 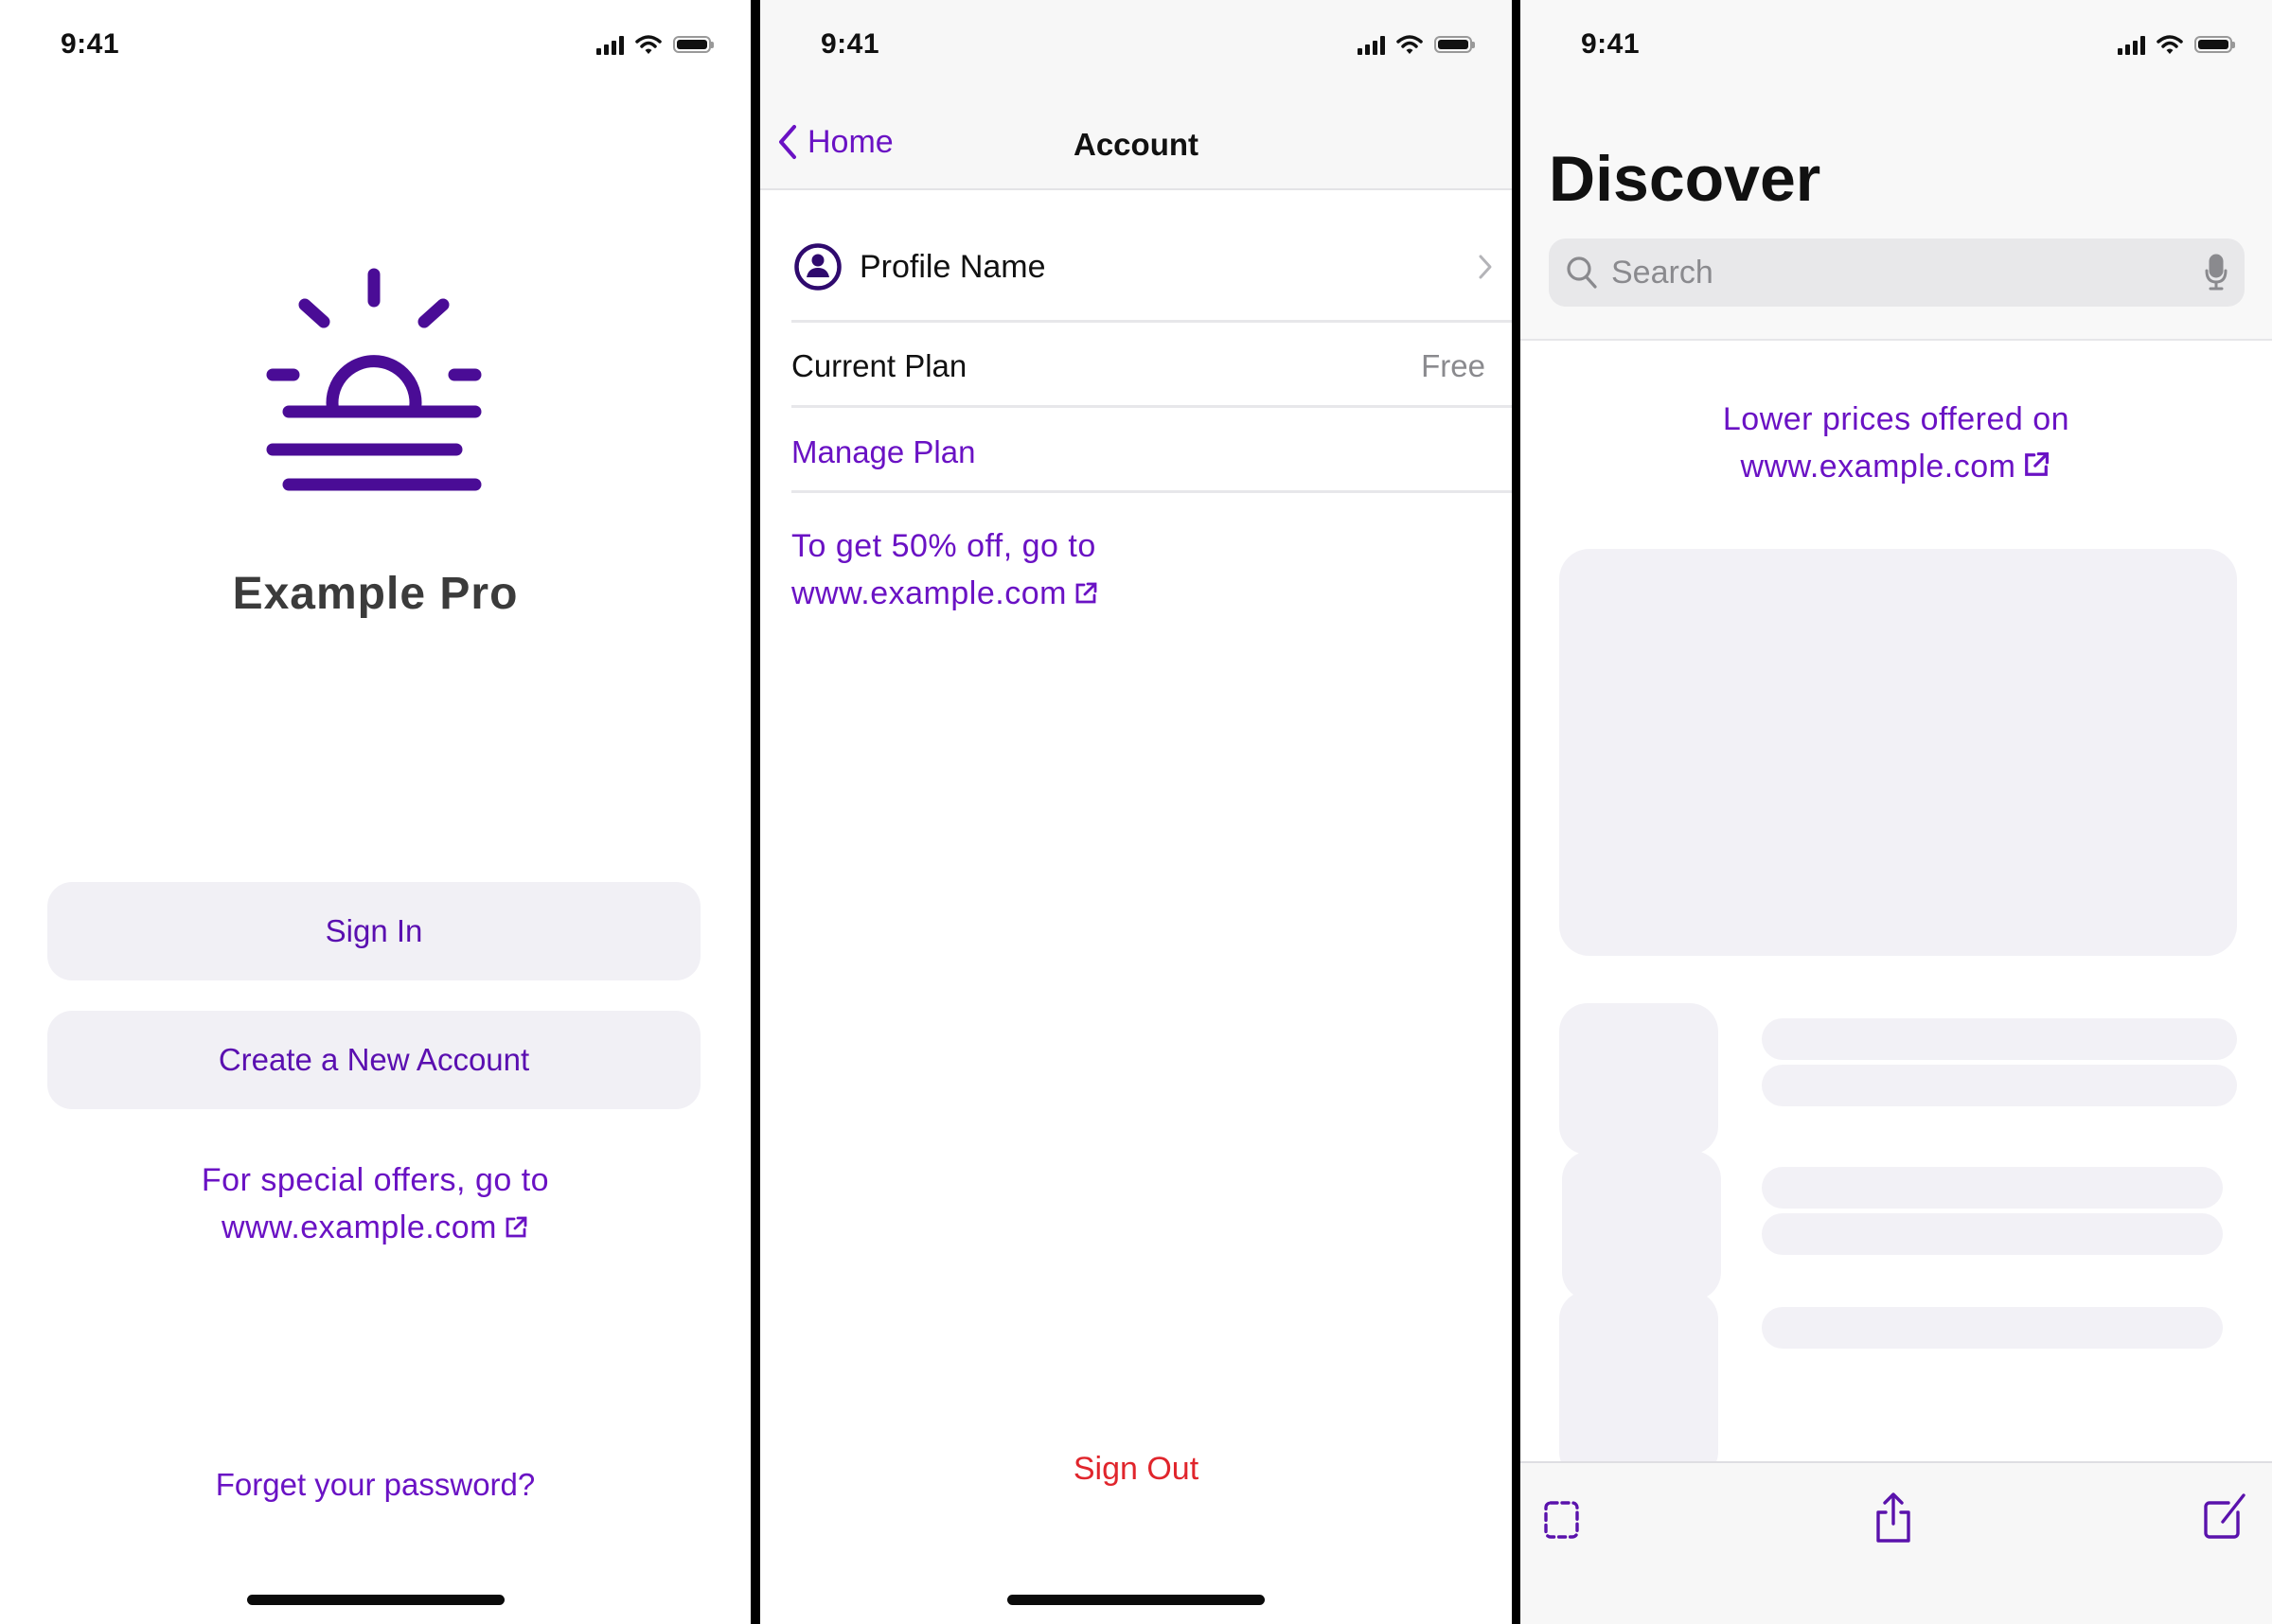 I want to click on lower-prices-link: Lower prices offered on www.example.com, so click(x=1896, y=443).